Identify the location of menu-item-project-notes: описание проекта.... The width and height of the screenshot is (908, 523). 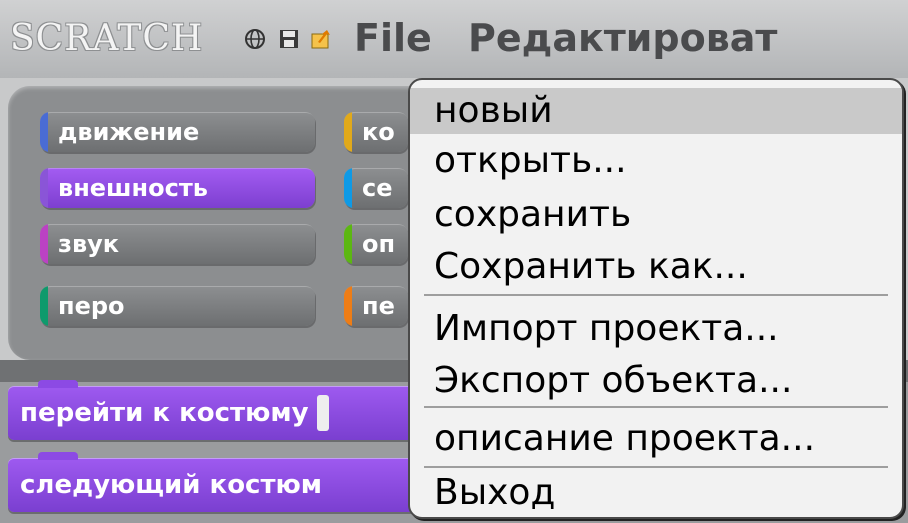
(656, 439).